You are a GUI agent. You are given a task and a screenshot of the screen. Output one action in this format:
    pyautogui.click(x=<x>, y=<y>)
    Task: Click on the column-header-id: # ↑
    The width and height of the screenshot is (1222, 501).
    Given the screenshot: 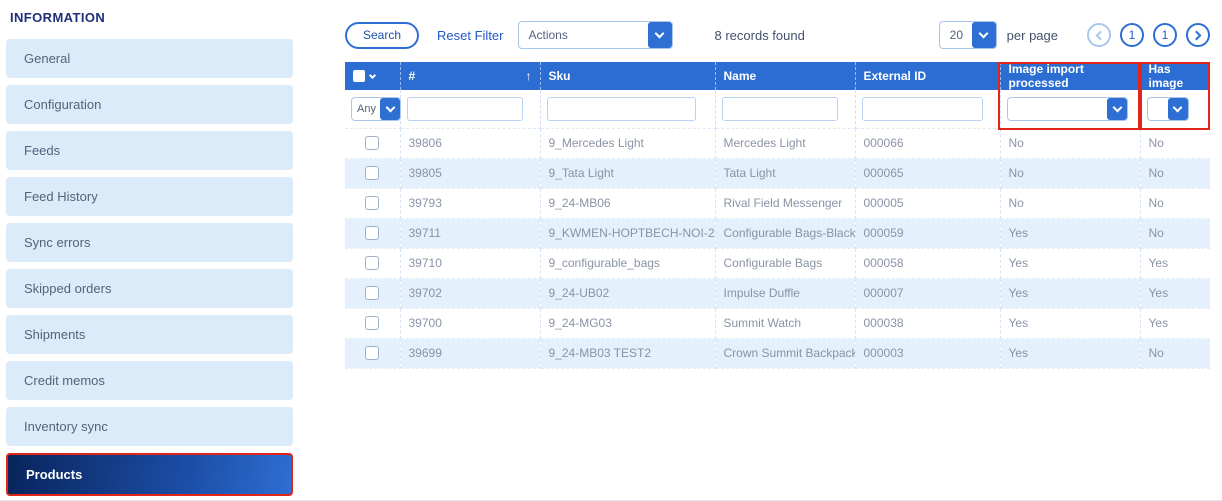 What is the action you would take?
    pyautogui.click(x=470, y=76)
    